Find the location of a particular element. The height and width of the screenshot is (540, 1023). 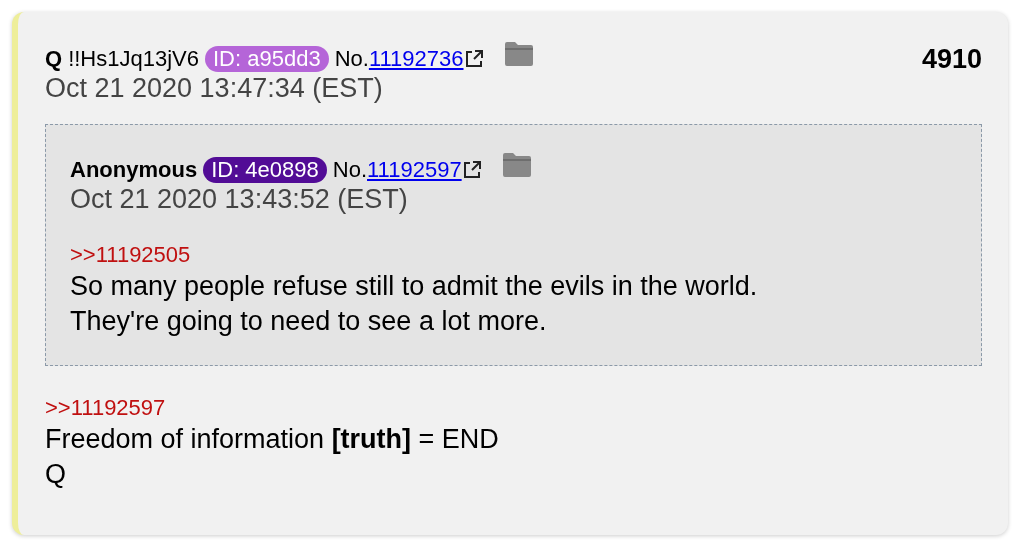

poster-name: Q is located at coordinates (54, 59).